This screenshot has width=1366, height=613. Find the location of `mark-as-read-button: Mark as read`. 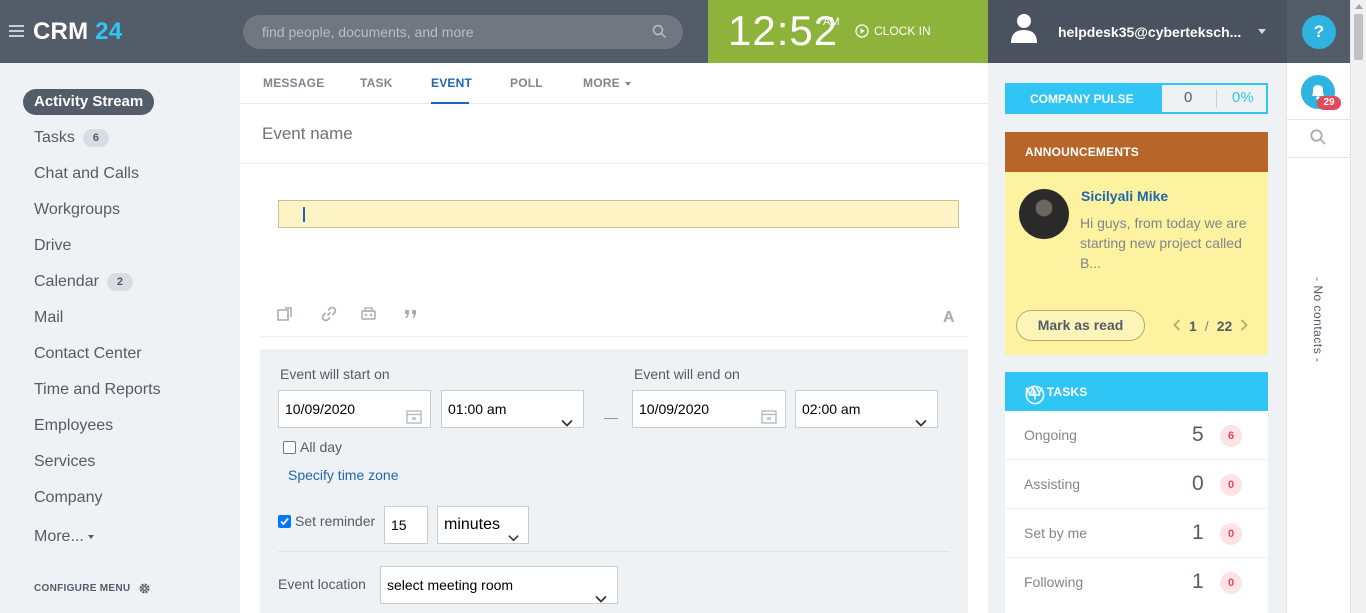

mark-as-read-button: Mark as read is located at coordinates (1080, 325).